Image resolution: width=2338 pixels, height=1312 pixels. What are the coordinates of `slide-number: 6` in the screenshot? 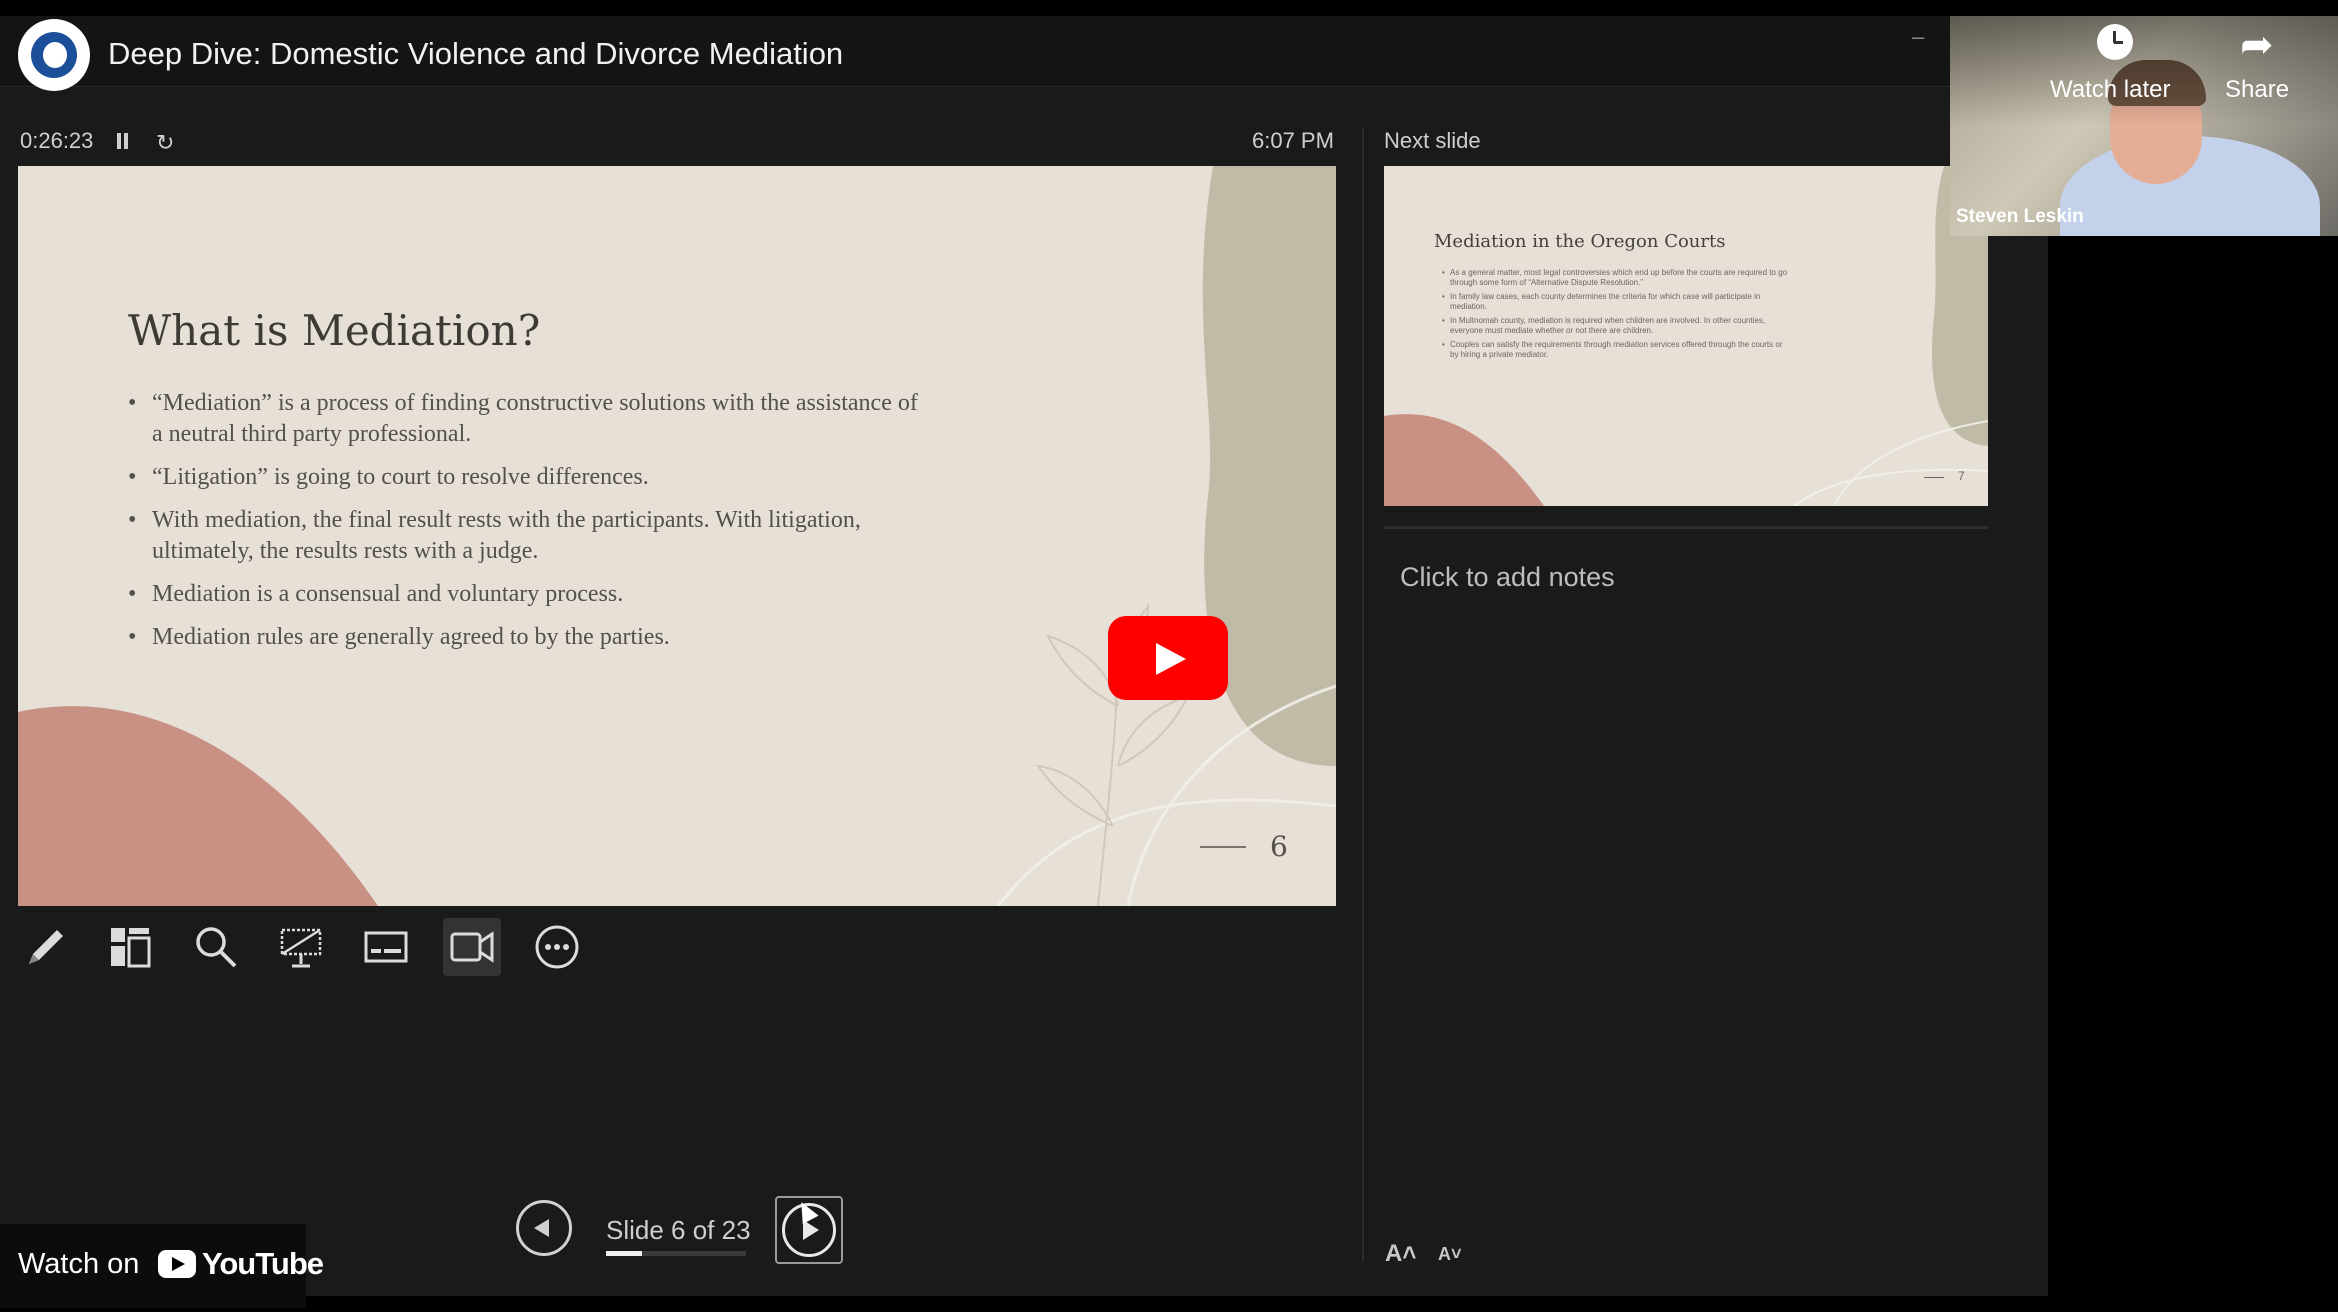 It's located at (1279, 846).